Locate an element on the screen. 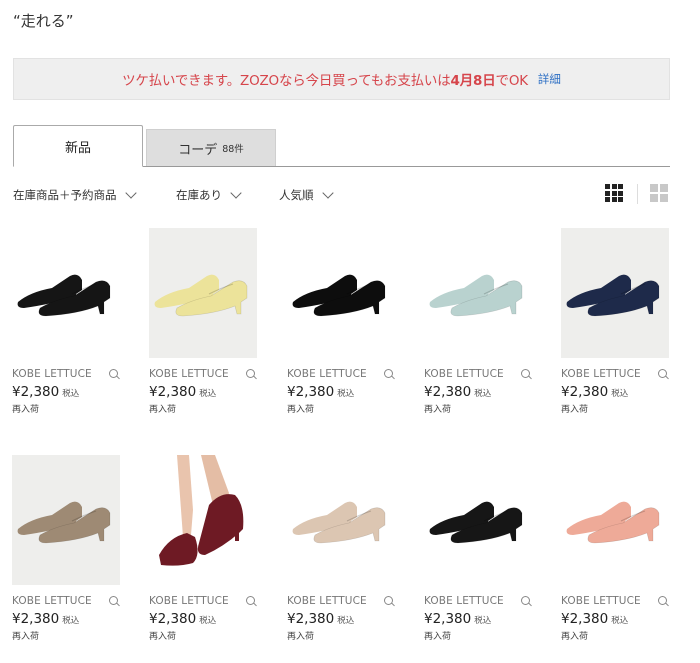  grid-3col-icon is located at coordinates (614, 193).